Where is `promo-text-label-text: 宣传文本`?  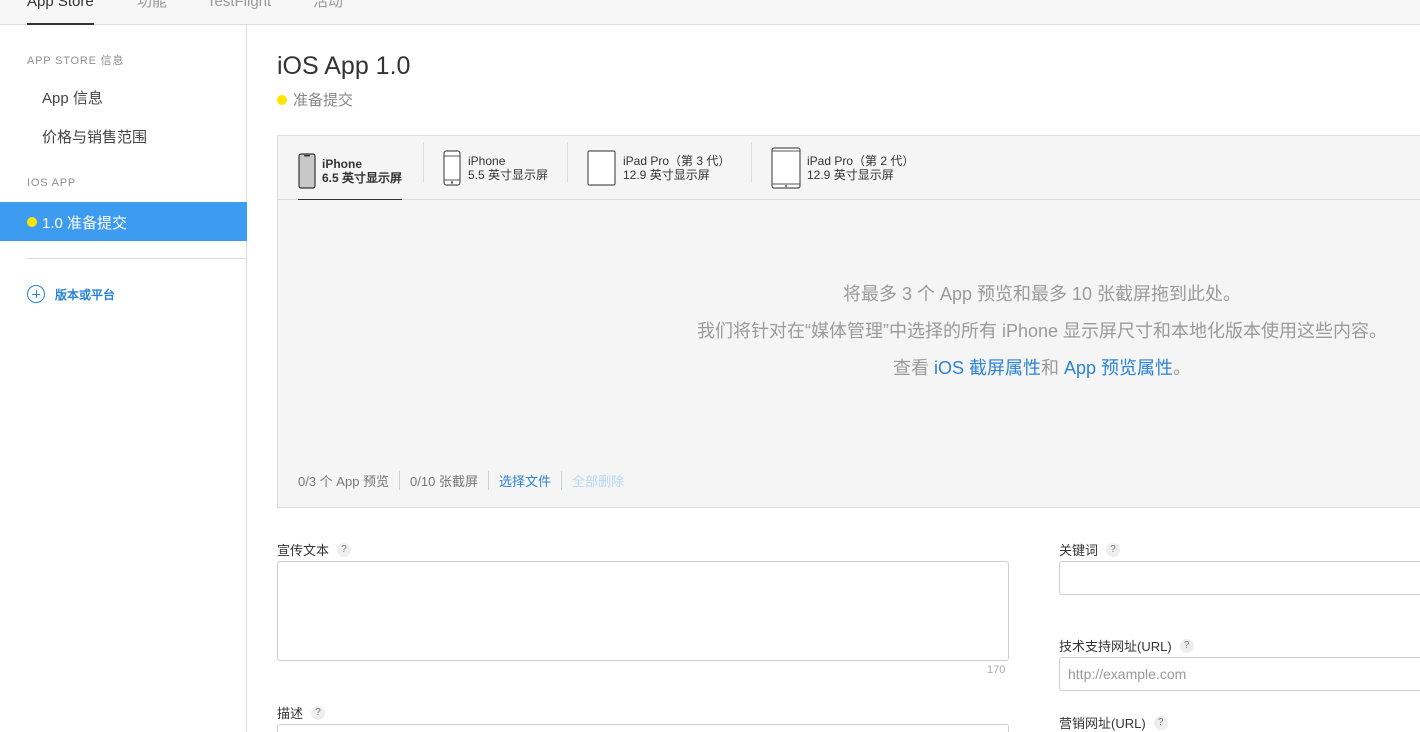
promo-text-label-text: 宣传文本 is located at coordinates (303, 550).